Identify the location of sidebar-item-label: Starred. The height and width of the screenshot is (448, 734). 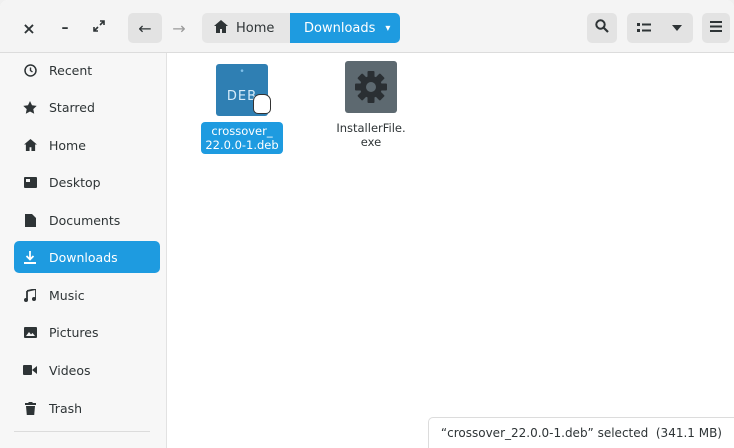
(72, 107).